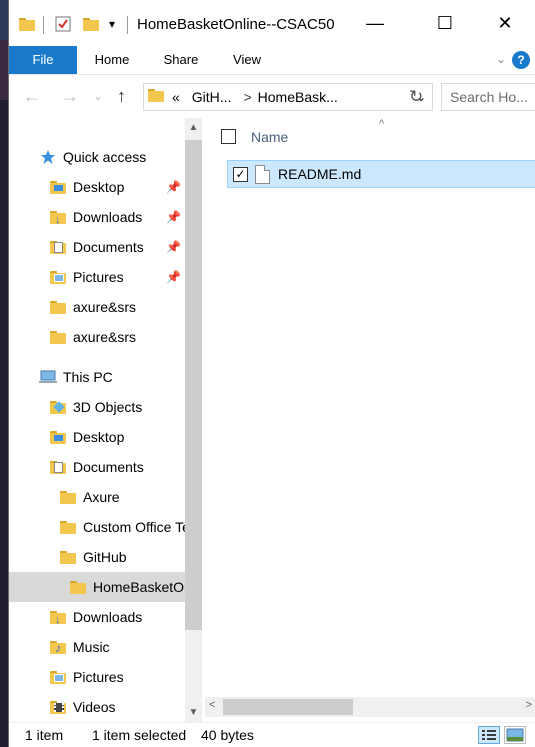  I want to click on expand-ribbon-icon: ⌄, so click(501, 59).